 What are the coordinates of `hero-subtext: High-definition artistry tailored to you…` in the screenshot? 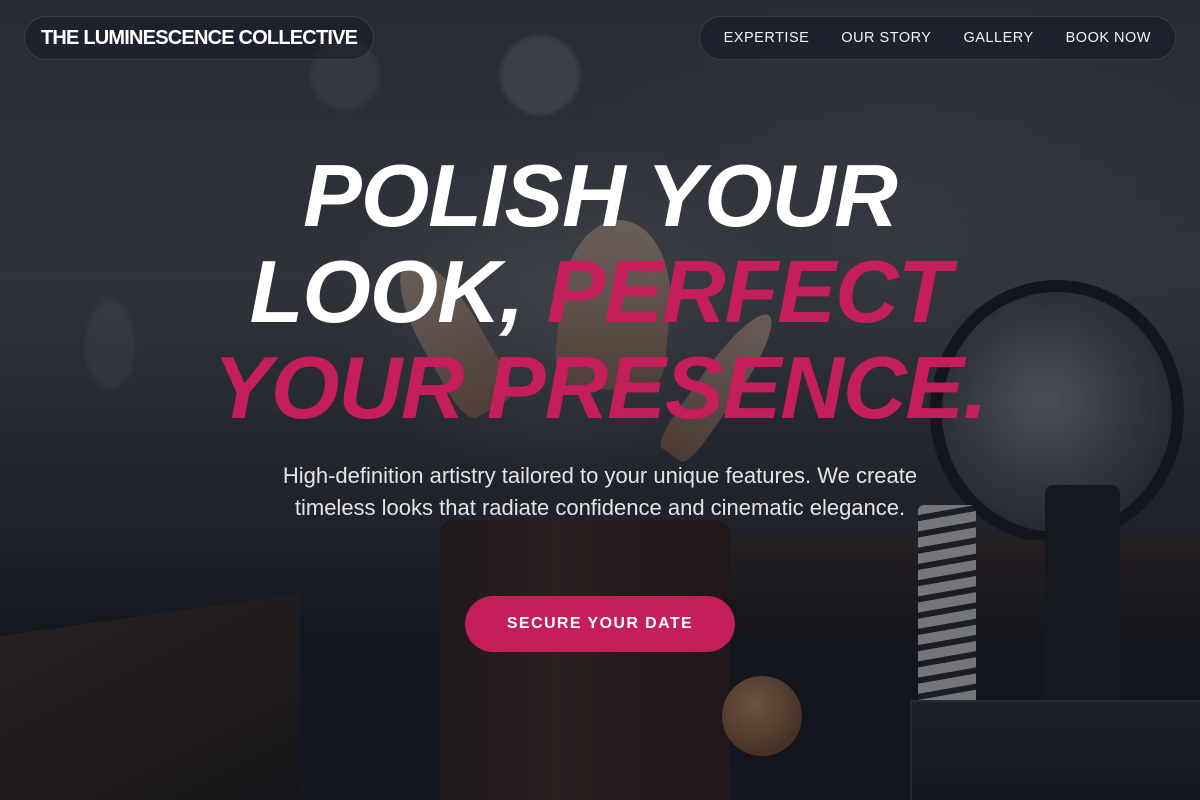 It's located at (600, 491).